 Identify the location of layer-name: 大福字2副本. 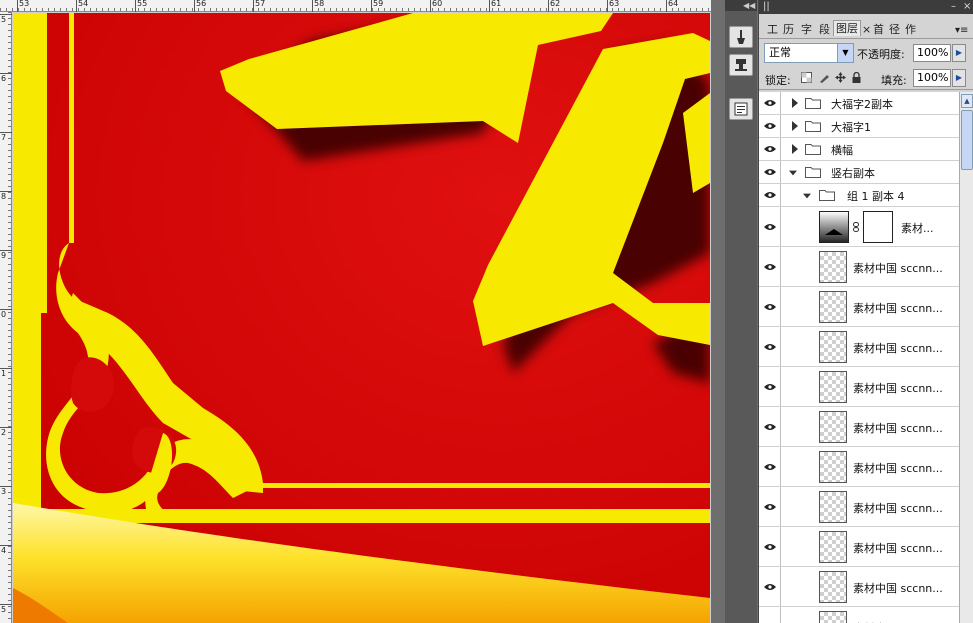
(862, 104).